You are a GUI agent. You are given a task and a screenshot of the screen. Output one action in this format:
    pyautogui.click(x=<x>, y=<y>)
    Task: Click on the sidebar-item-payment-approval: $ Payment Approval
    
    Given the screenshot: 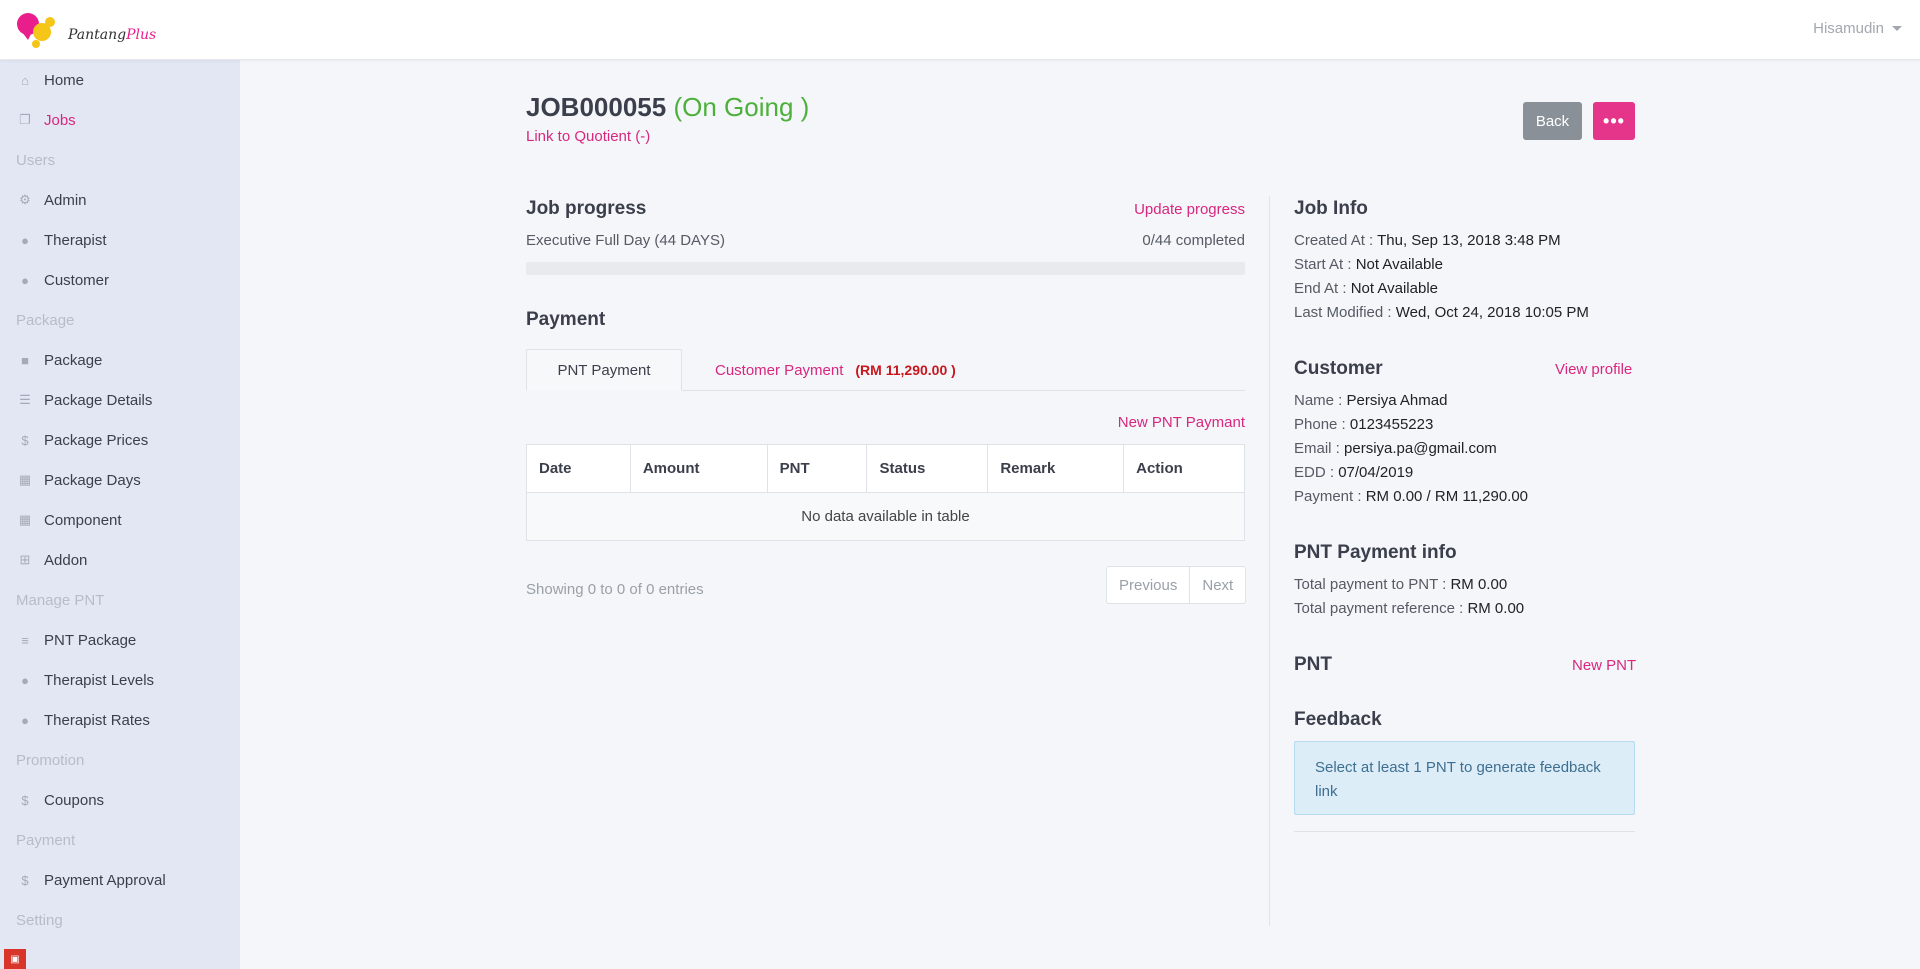 What is the action you would take?
    pyautogui.click(x=120, y=880)
    